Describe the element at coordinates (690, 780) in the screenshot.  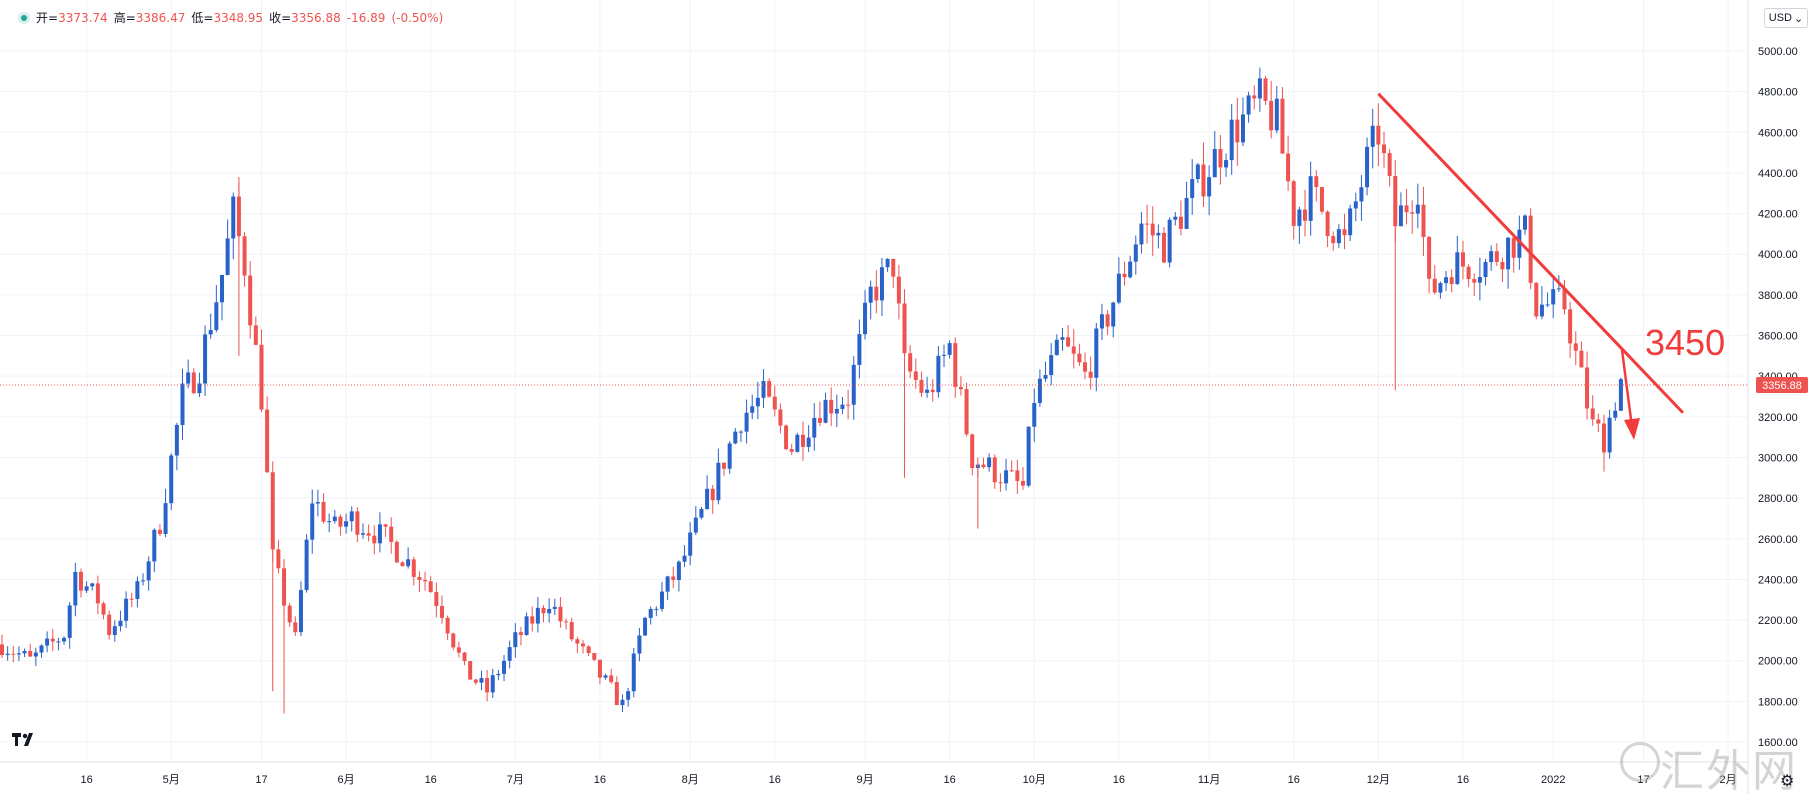
I see `x-tick-label: 8月` at that location.